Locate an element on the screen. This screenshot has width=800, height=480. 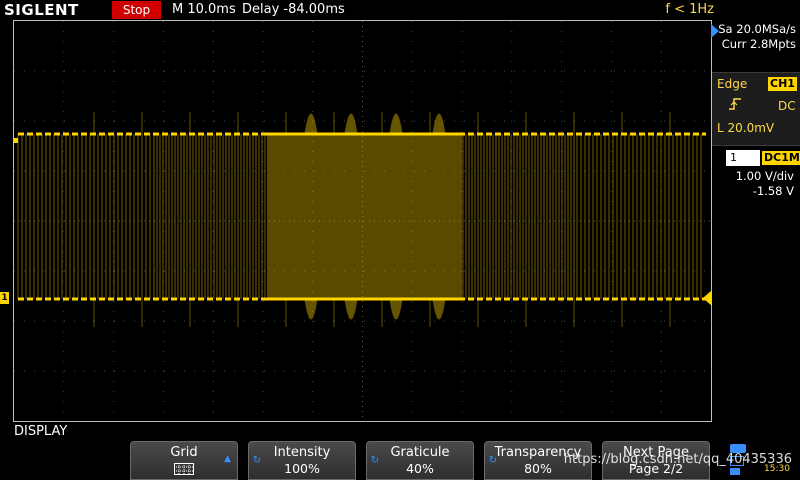
trigger-level: L 20.0mV is located at coordinates (746, 128).